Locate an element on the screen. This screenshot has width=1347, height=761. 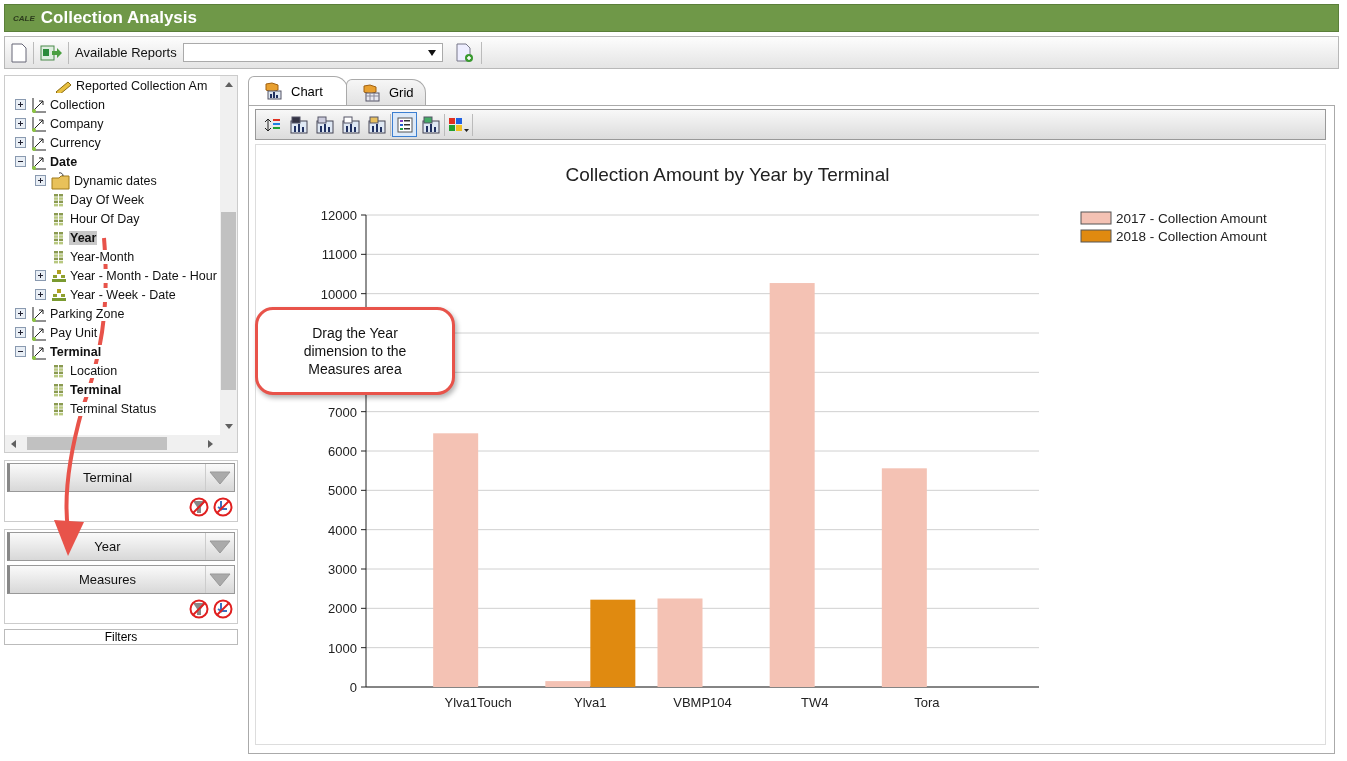
tab: Grid is located at coordinates (386, 92).